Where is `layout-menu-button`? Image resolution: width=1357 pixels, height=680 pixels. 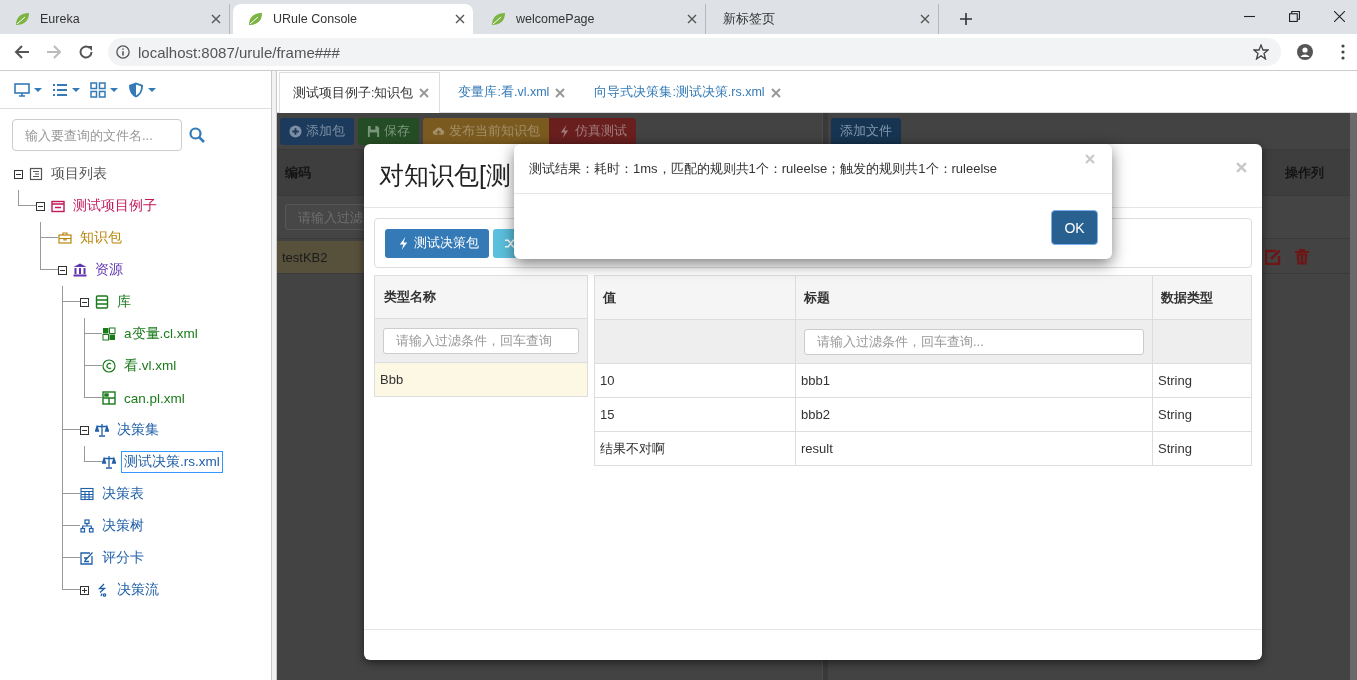 layout-menu-button is located at coordinates (104, 89).